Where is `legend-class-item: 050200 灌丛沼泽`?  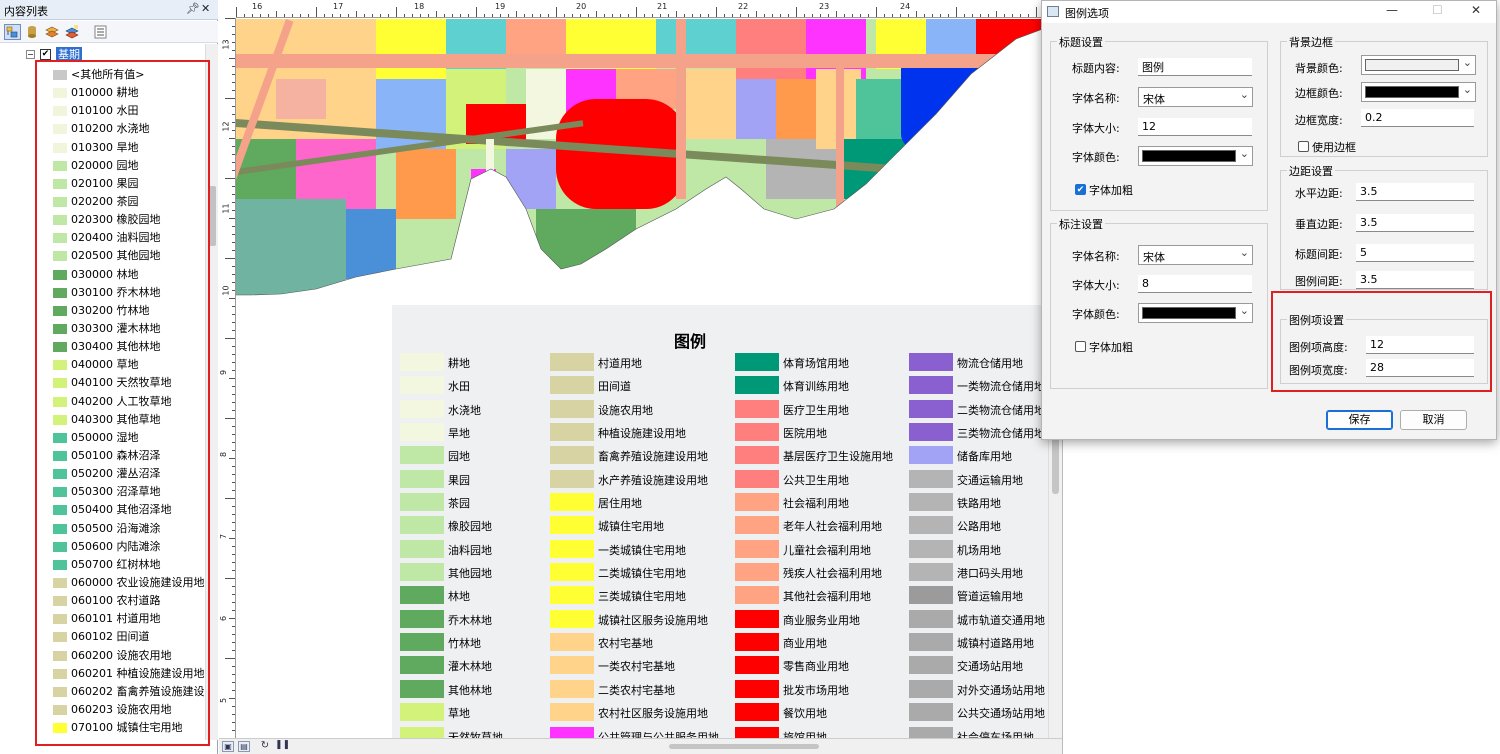
legend-class-item: 050200 灌丛沼泽 is located at coordinates (128, 474).